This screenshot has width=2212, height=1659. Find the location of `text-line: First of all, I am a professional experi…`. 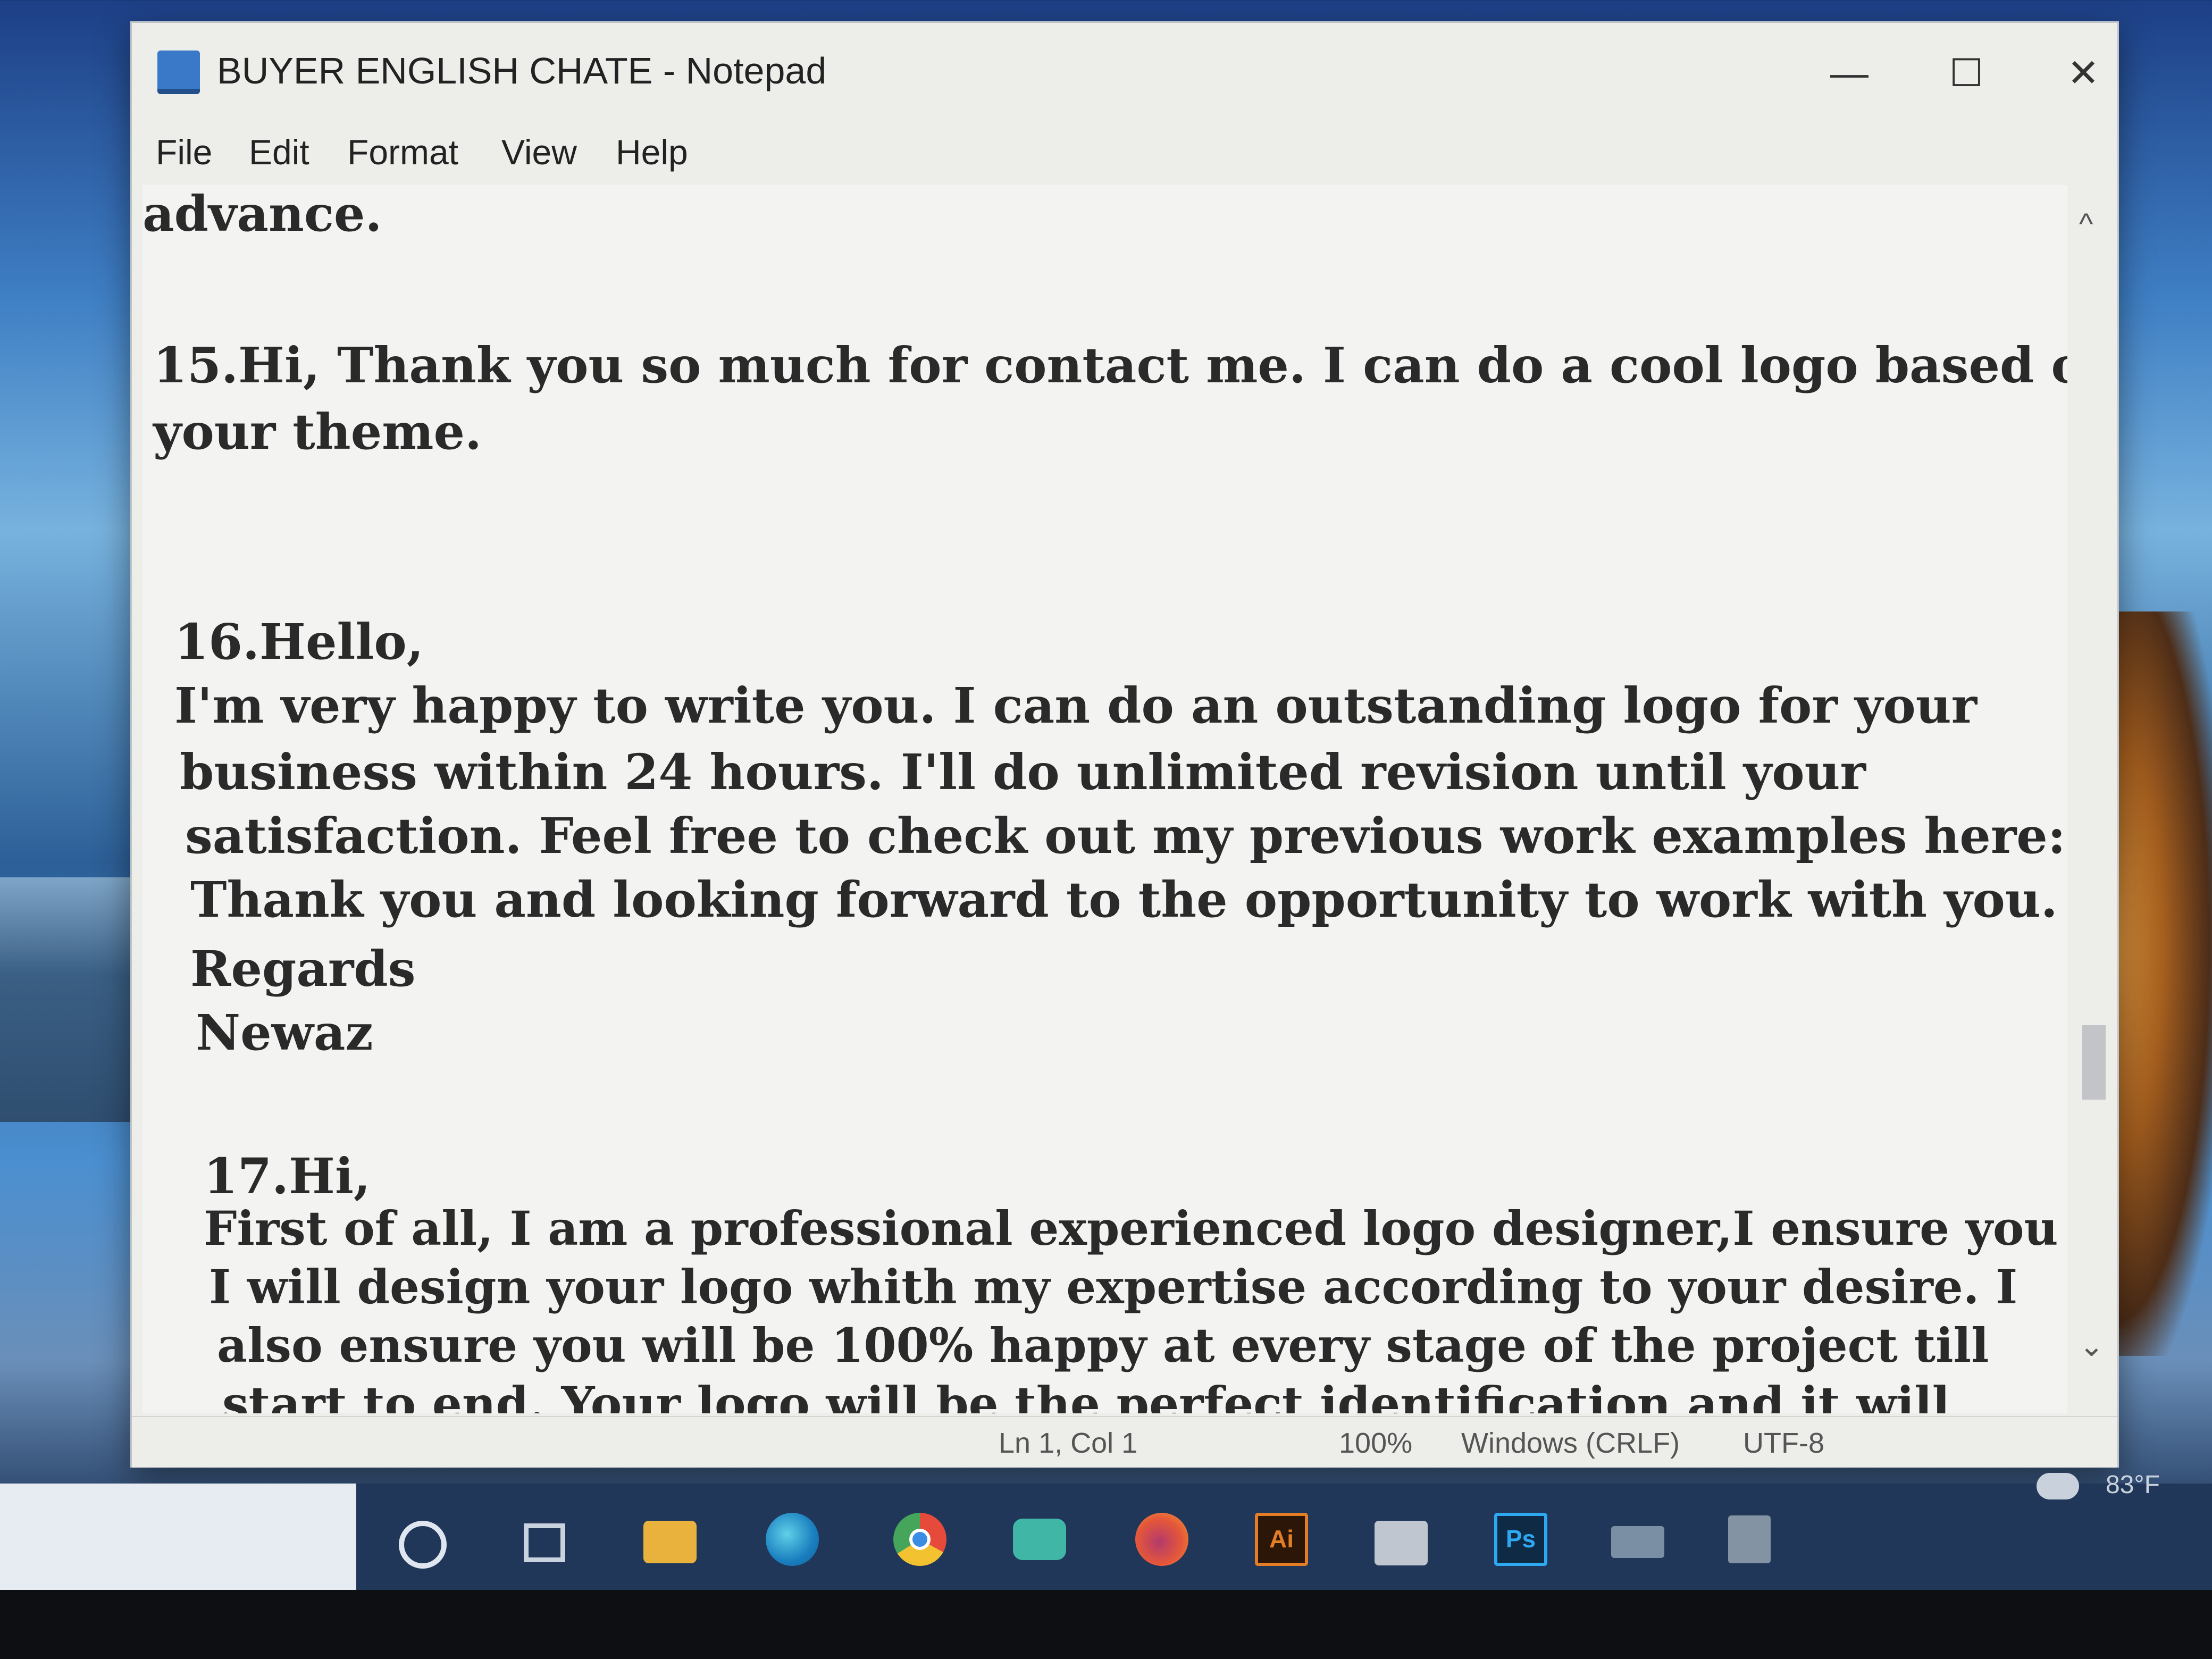

text-line: First of all, I am a professional experi… is located at coordinates (1131, 1228).